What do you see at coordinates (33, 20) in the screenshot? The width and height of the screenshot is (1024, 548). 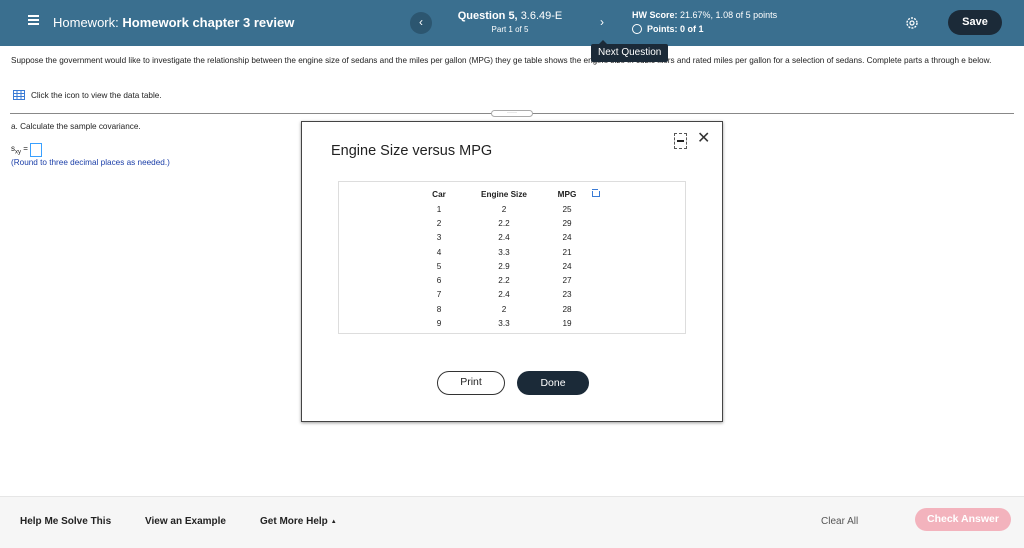 I see `menu-icon` at bounding box center [33, 20].